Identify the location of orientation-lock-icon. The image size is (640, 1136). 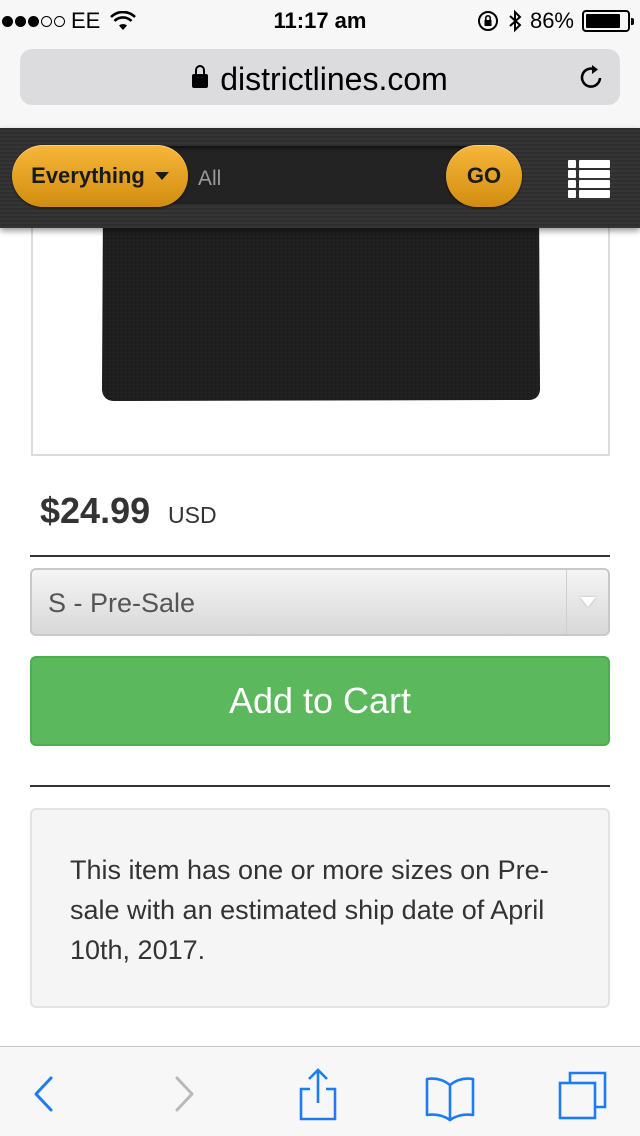
(487, 21).